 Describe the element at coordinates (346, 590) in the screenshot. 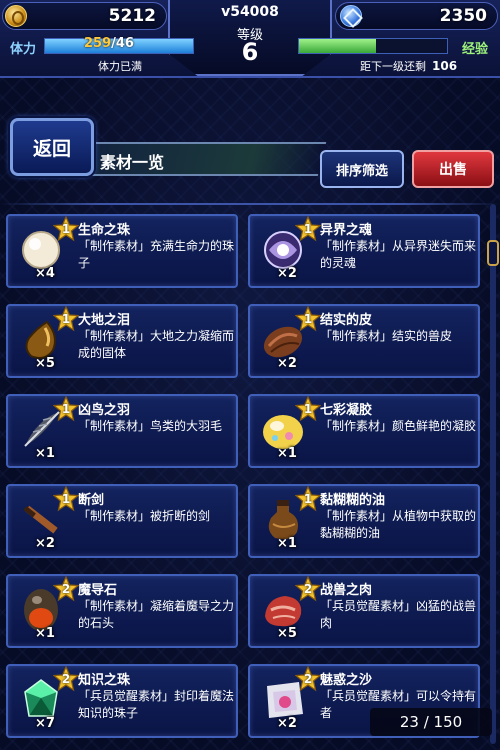

I see `item-name: 战兽之肉` at that location.